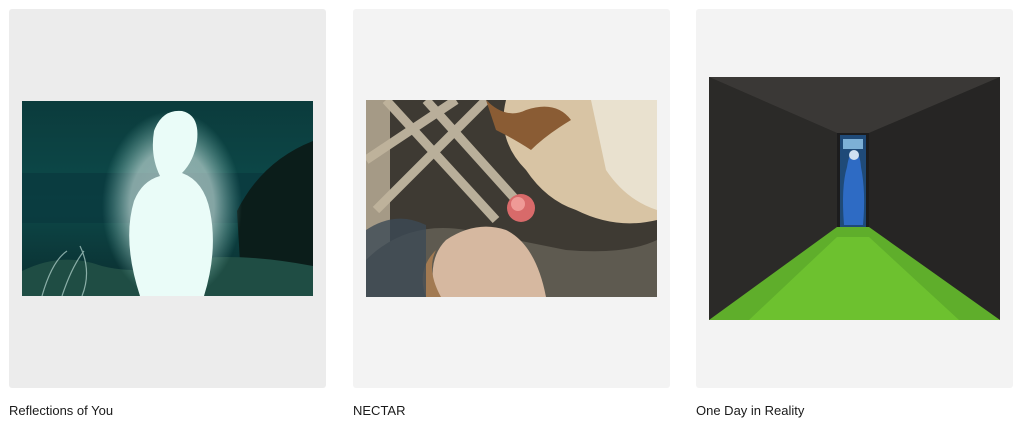  I want to click on project-title: One Day in Reality, so click(854, 411).